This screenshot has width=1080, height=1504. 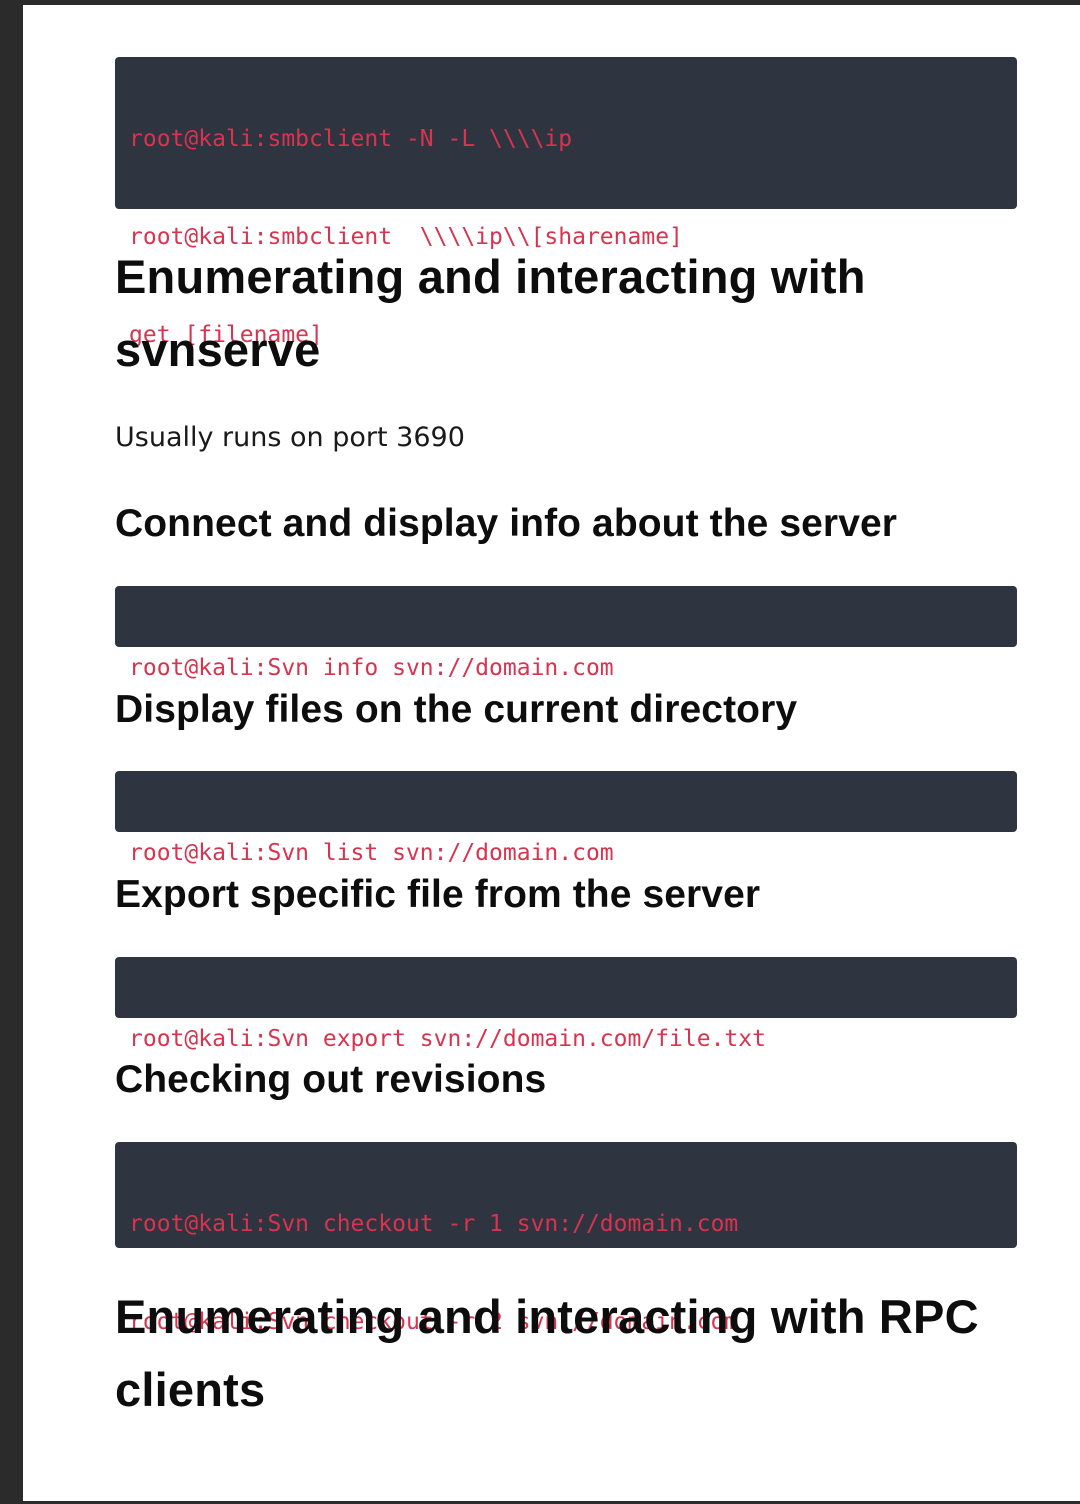 I want to click on code-line: root@kali:smbclient -N -L \\\\ip, so click(x=351, y=139).